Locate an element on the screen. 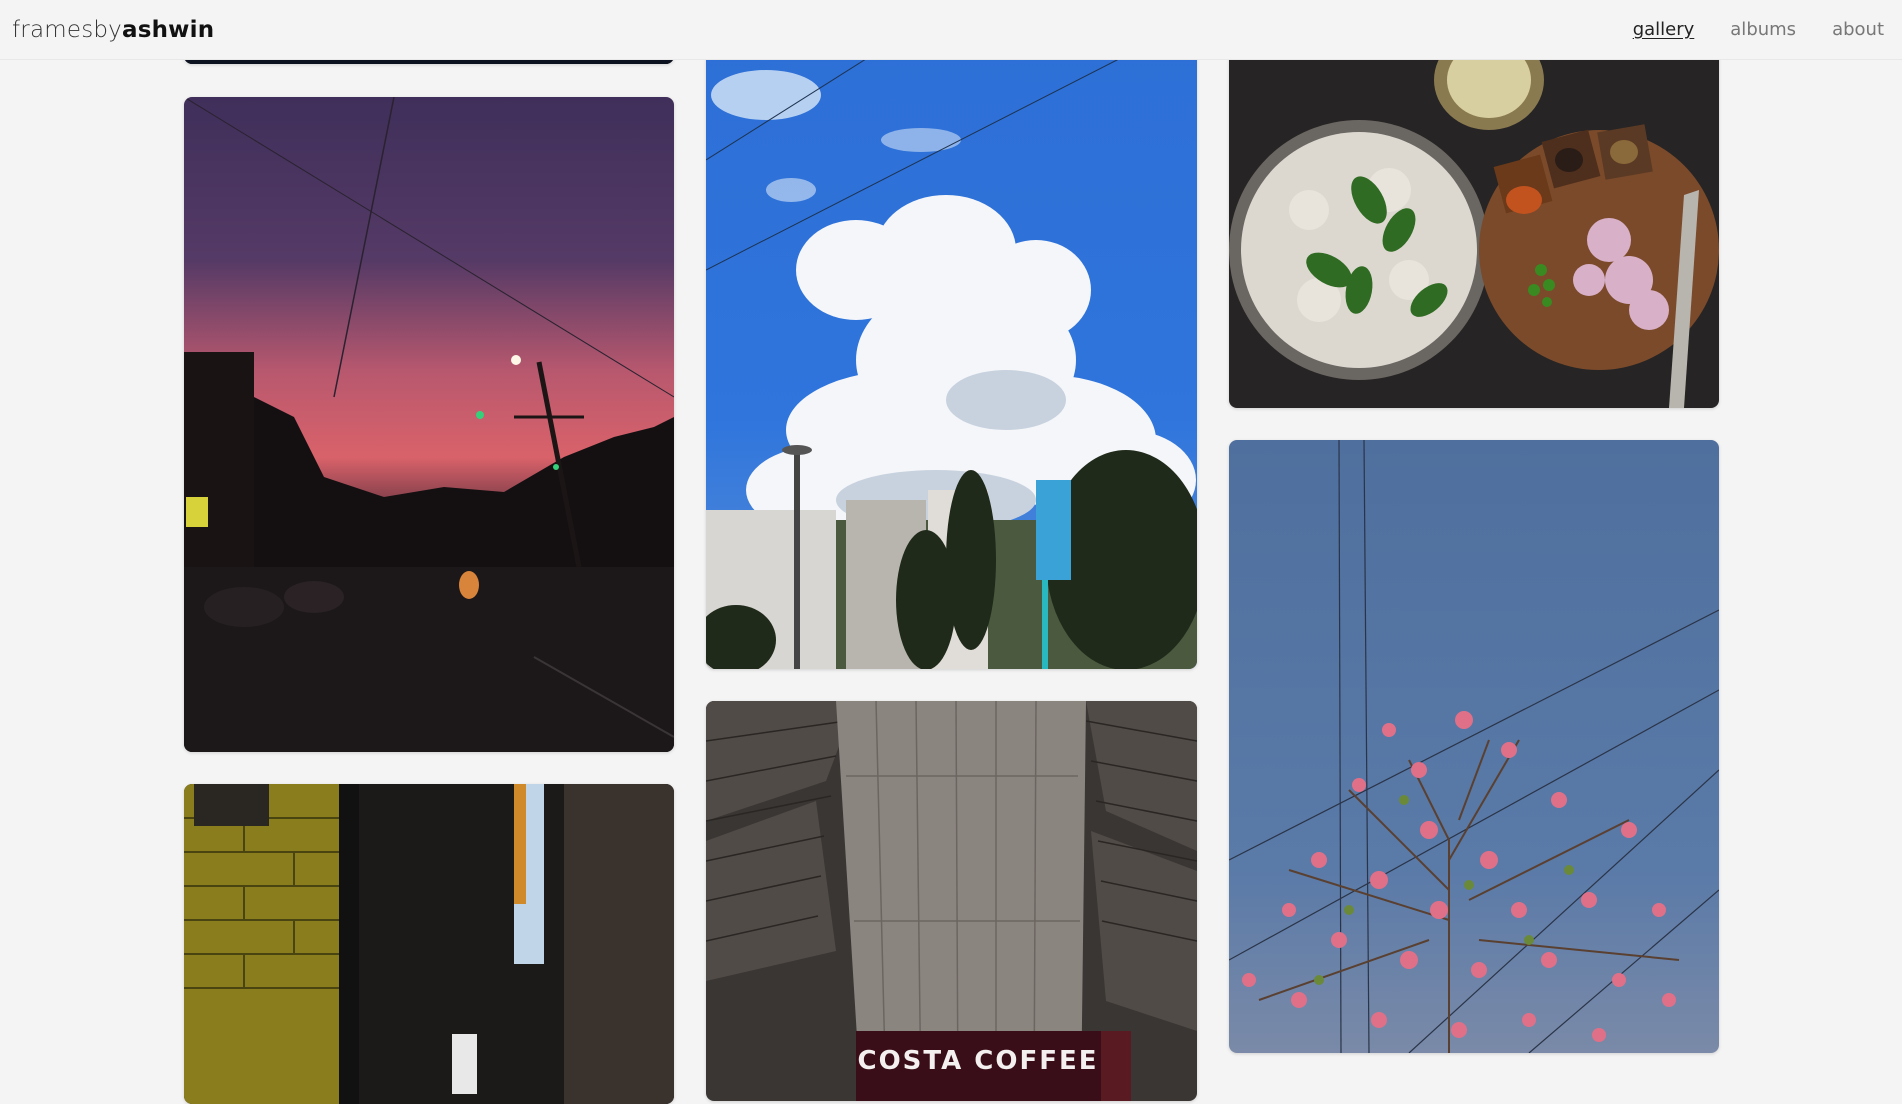 This screenshot has width=1902, height=1104. nav-albums: albums is located at coordinates (1763, 29).